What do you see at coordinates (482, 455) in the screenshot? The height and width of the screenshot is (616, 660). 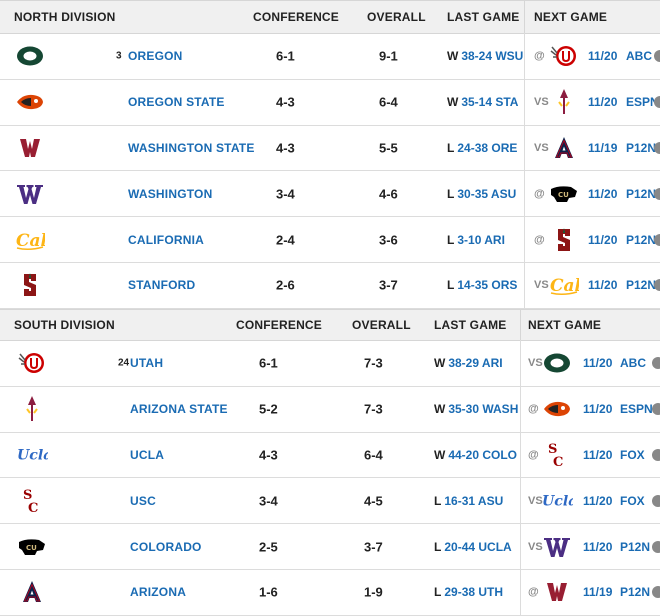 I see `last-game-score-link: 44-20 COLO` at bounding box center [482, 455].